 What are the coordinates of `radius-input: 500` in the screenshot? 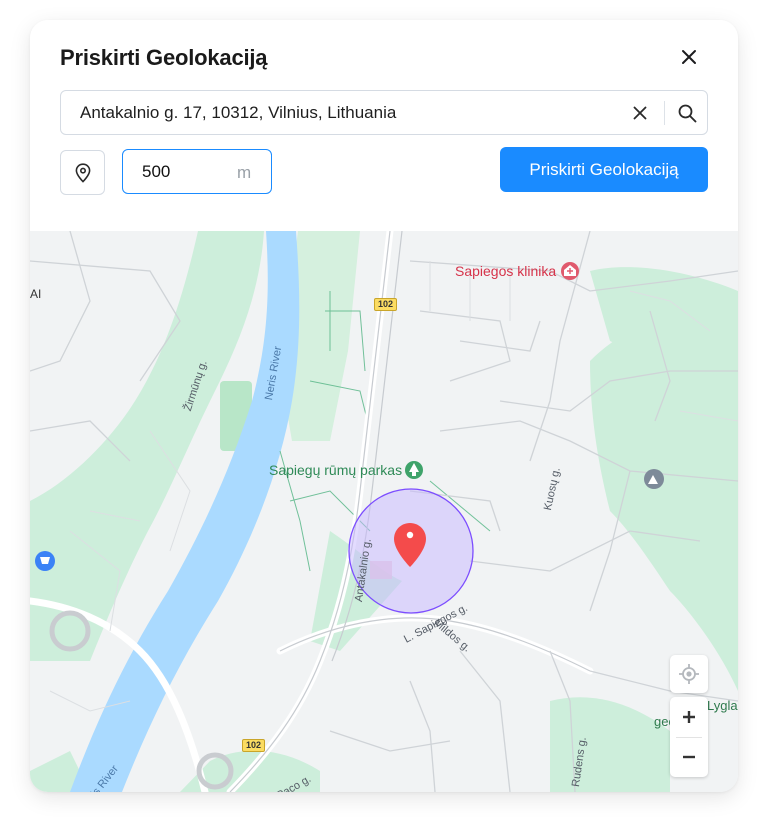 It's located at (156, 172).